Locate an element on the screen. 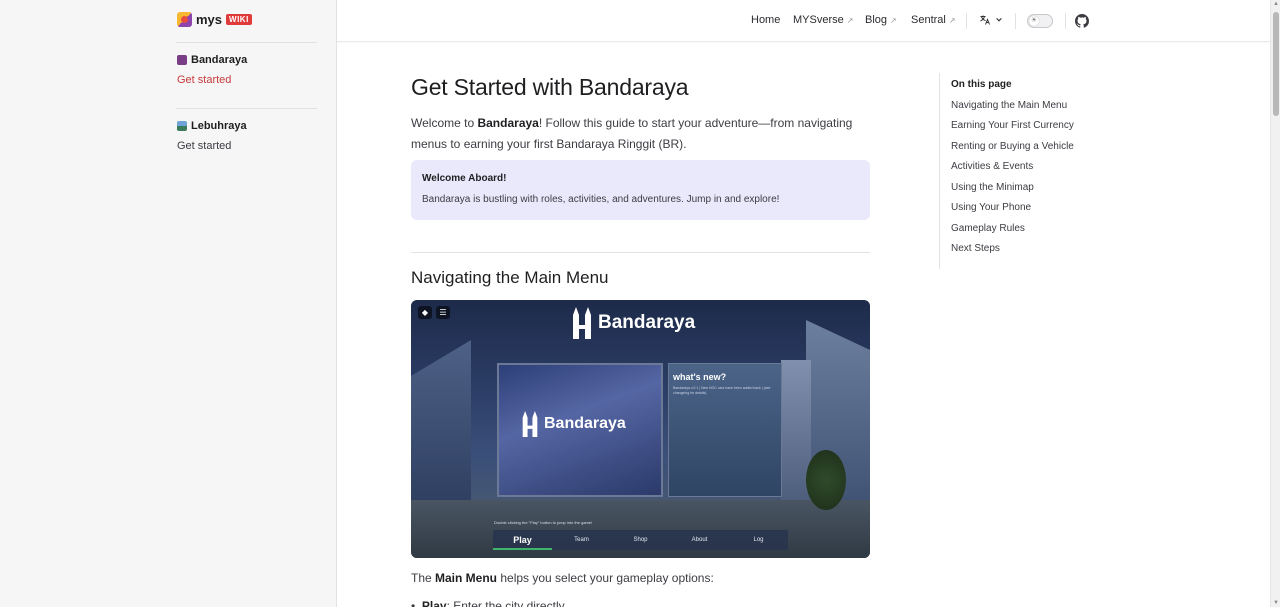 Image resolution: width=1280 pixels, height=607 pixels. game-brand-title: Bandaraya is located at coordinates (633, 323).